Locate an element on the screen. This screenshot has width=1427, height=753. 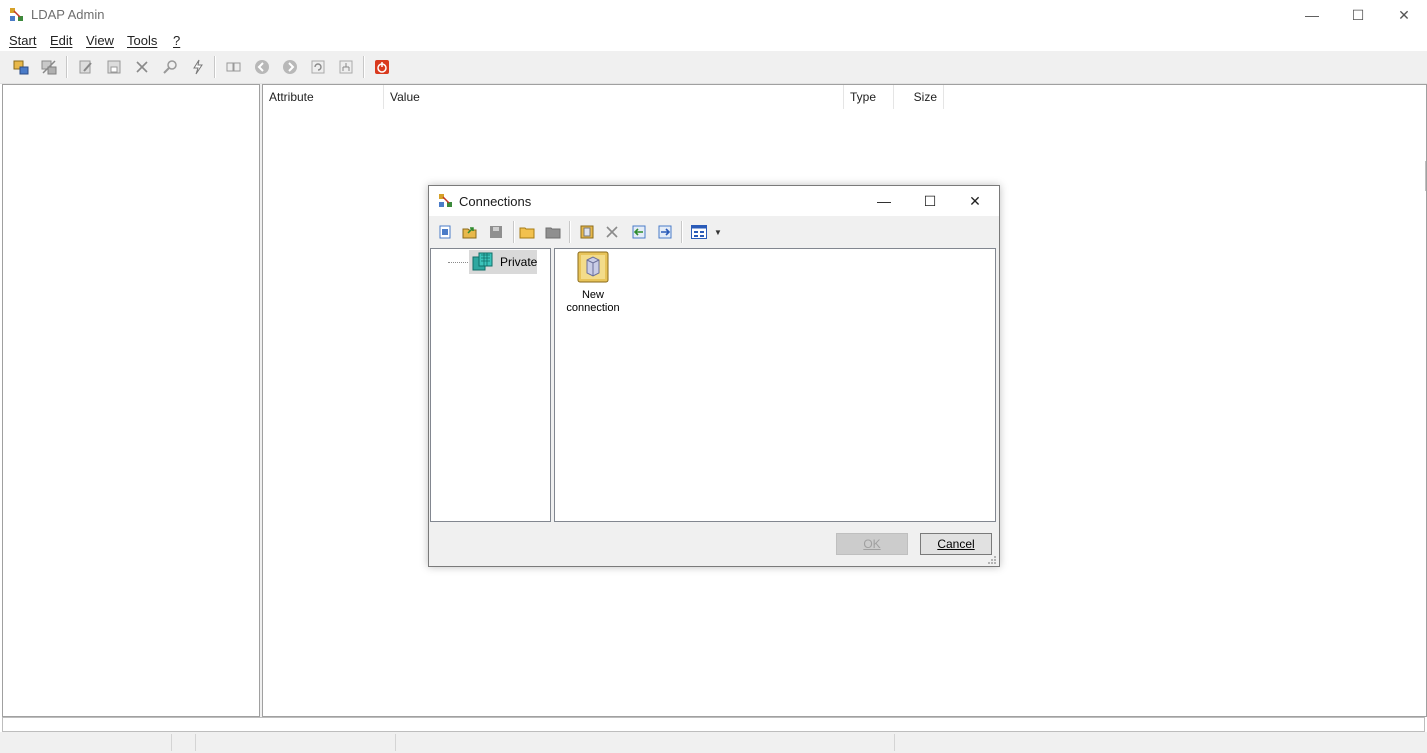
delete-connection-icon is located at coordinates (612, 232).